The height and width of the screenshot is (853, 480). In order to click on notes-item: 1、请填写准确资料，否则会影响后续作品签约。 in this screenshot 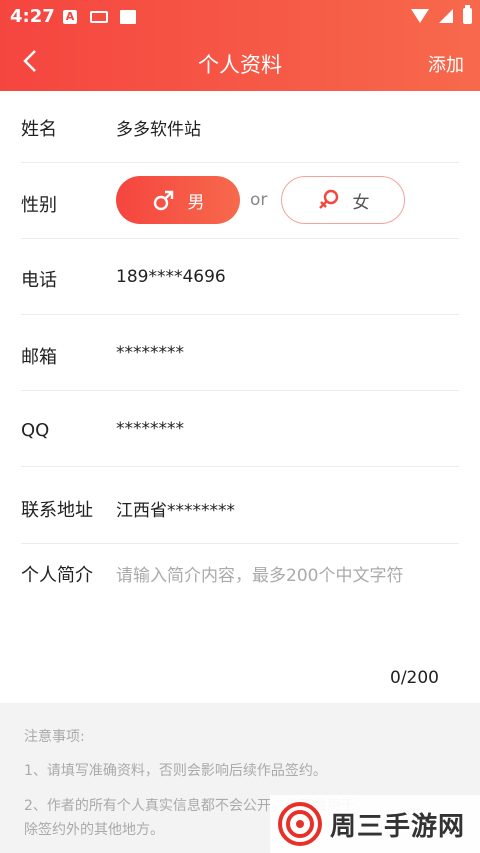, I will do `click(175, 771)`.